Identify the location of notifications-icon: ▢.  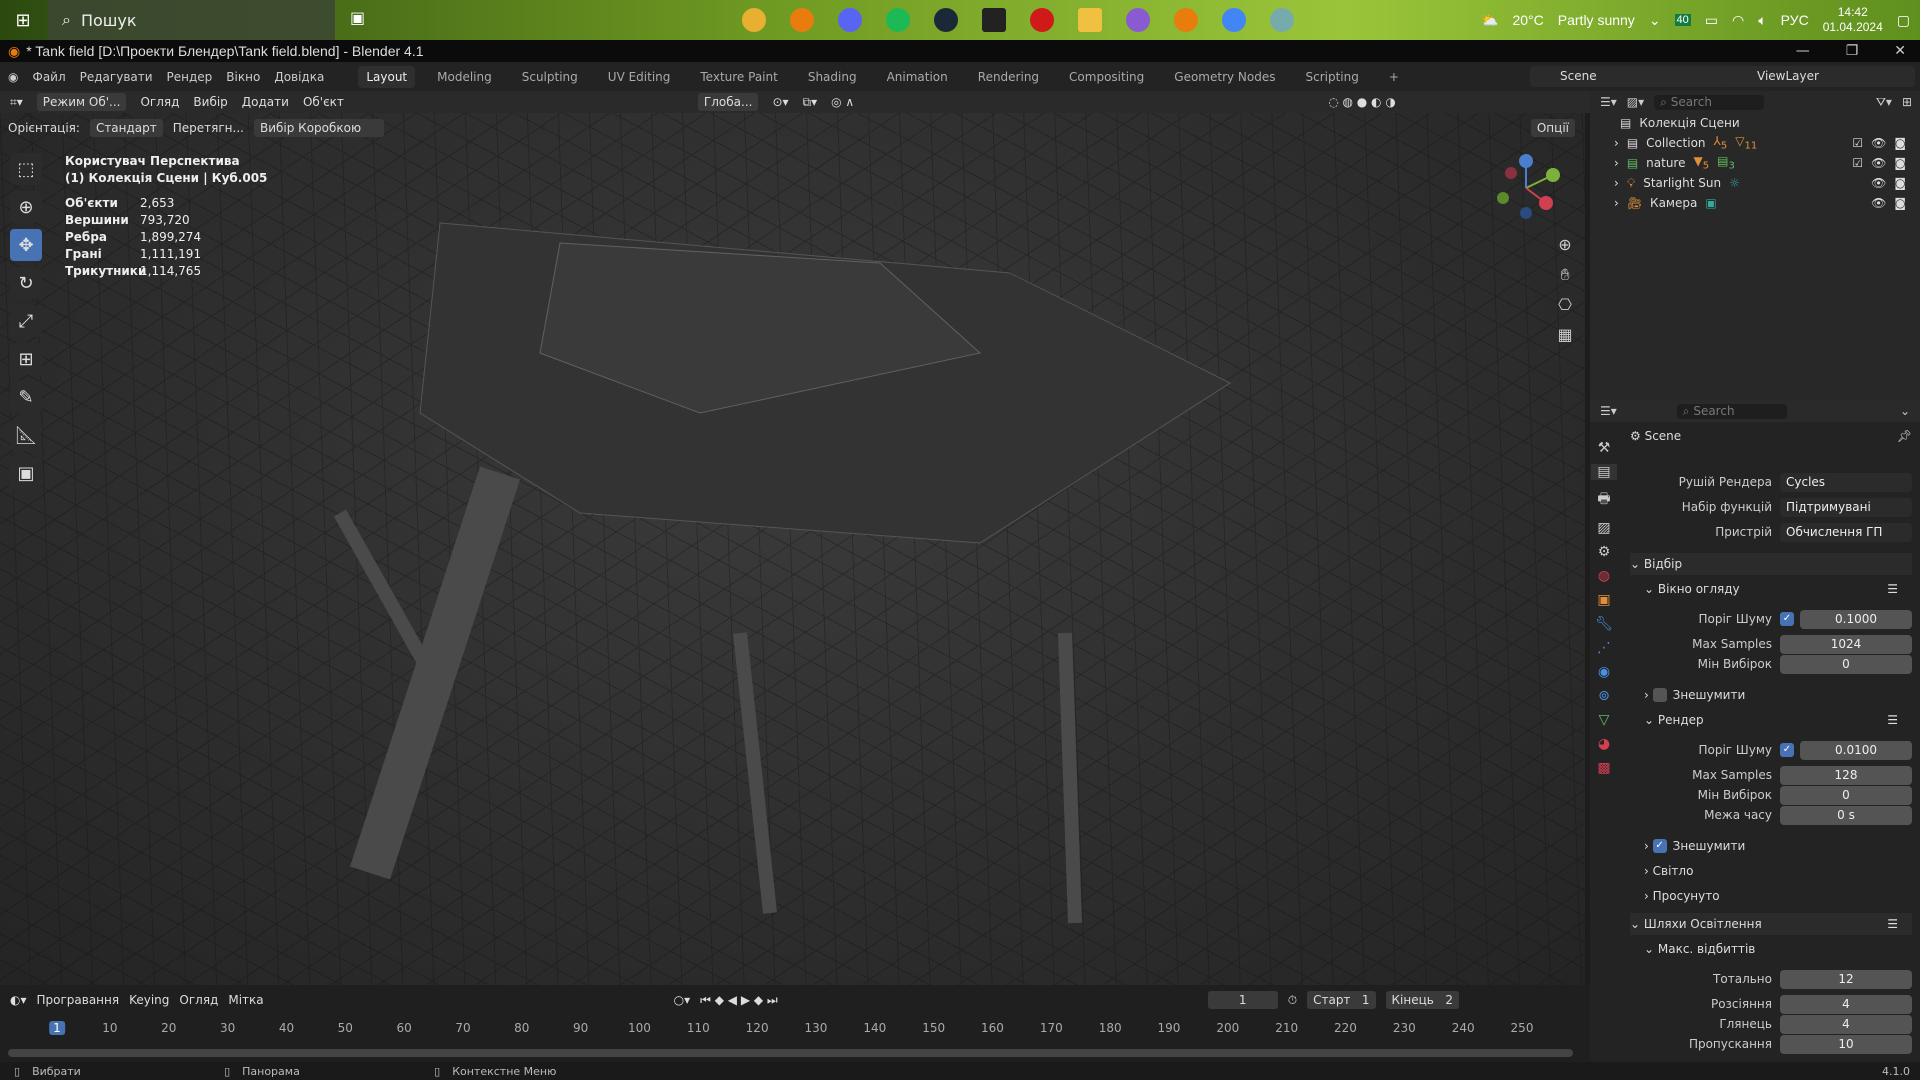
(1903, 20).